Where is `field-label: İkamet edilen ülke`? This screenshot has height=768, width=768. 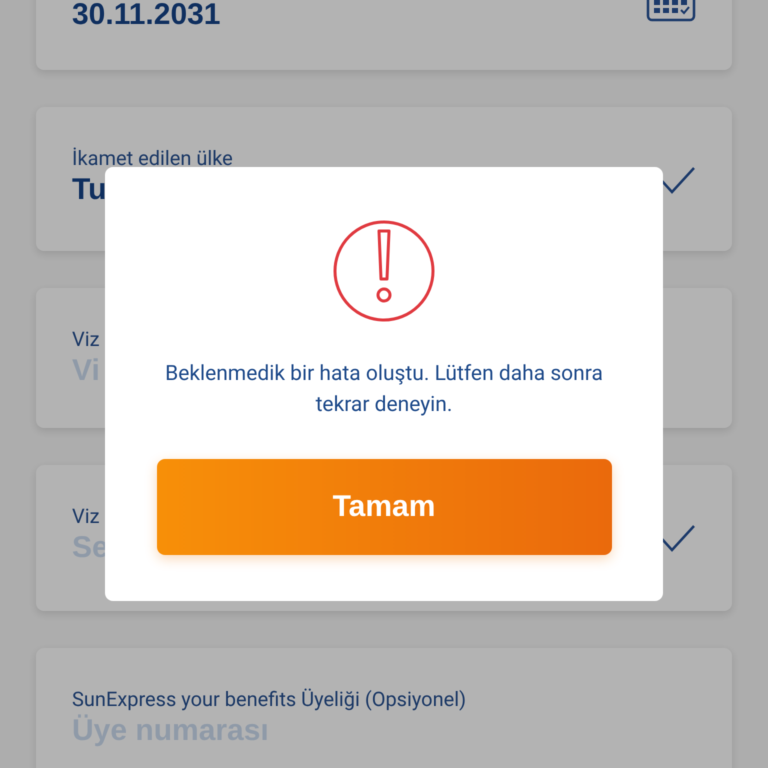
field-label: İkamet edilen ülke is located at coordinates (152, 158).